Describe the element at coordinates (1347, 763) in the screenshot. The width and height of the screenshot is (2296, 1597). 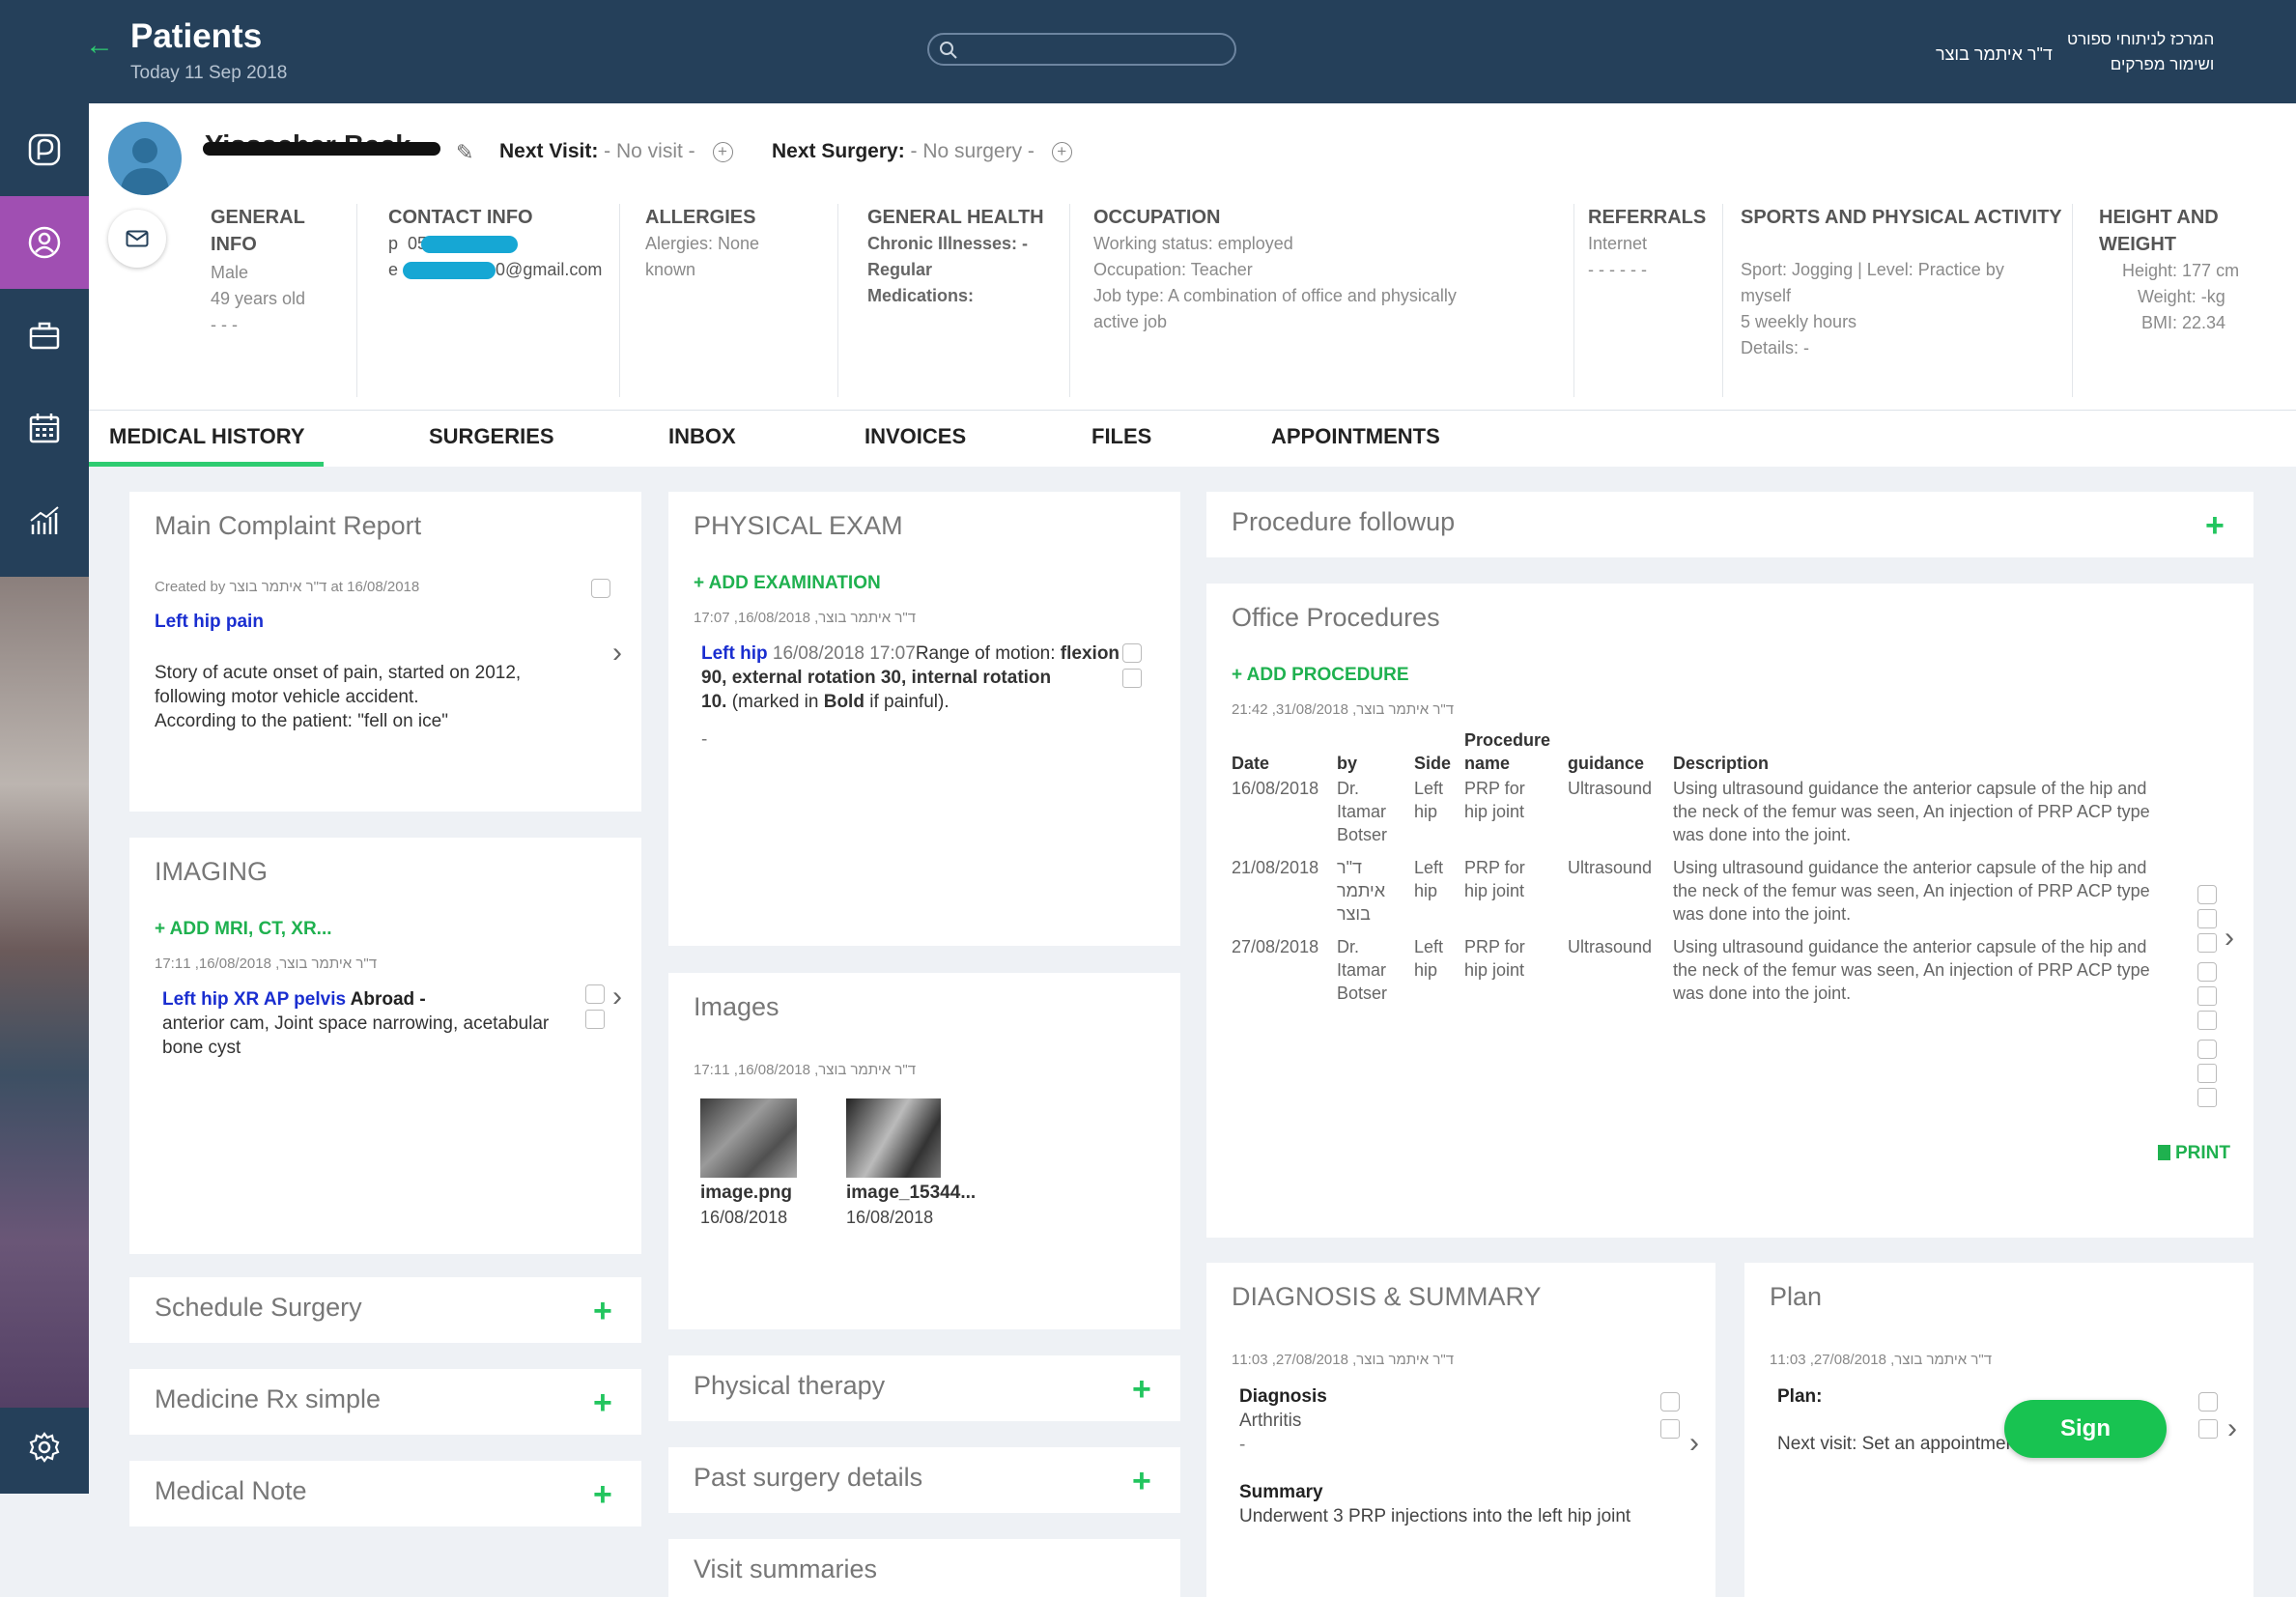
I see `col-by: by` at that location.